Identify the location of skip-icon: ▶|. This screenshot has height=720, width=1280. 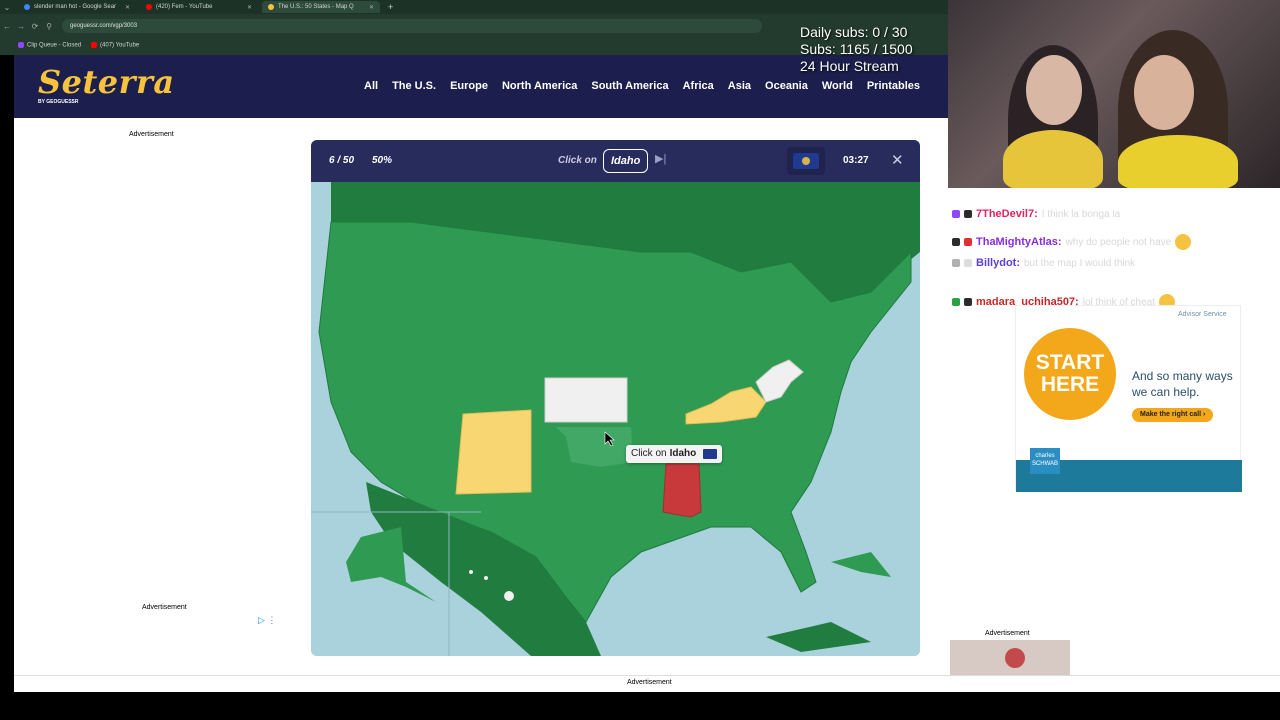
(660, 158).